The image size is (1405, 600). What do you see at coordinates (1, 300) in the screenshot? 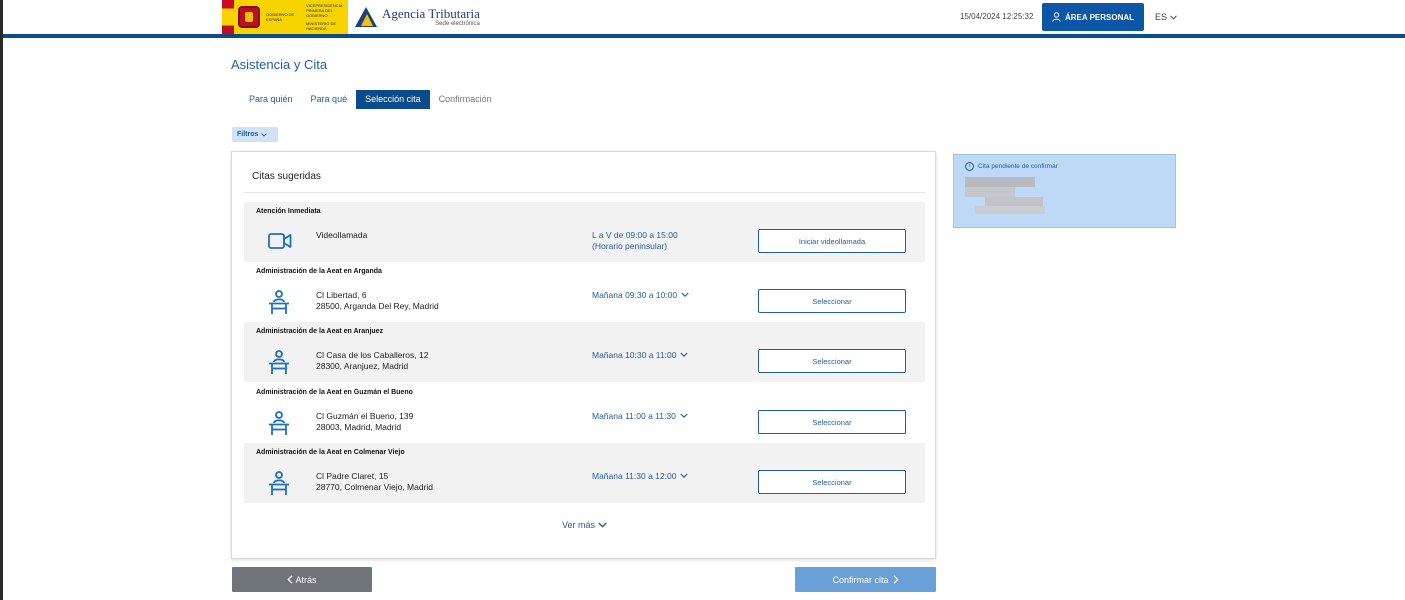
I see `window-frame-edge` at bounding box center [1, 300].